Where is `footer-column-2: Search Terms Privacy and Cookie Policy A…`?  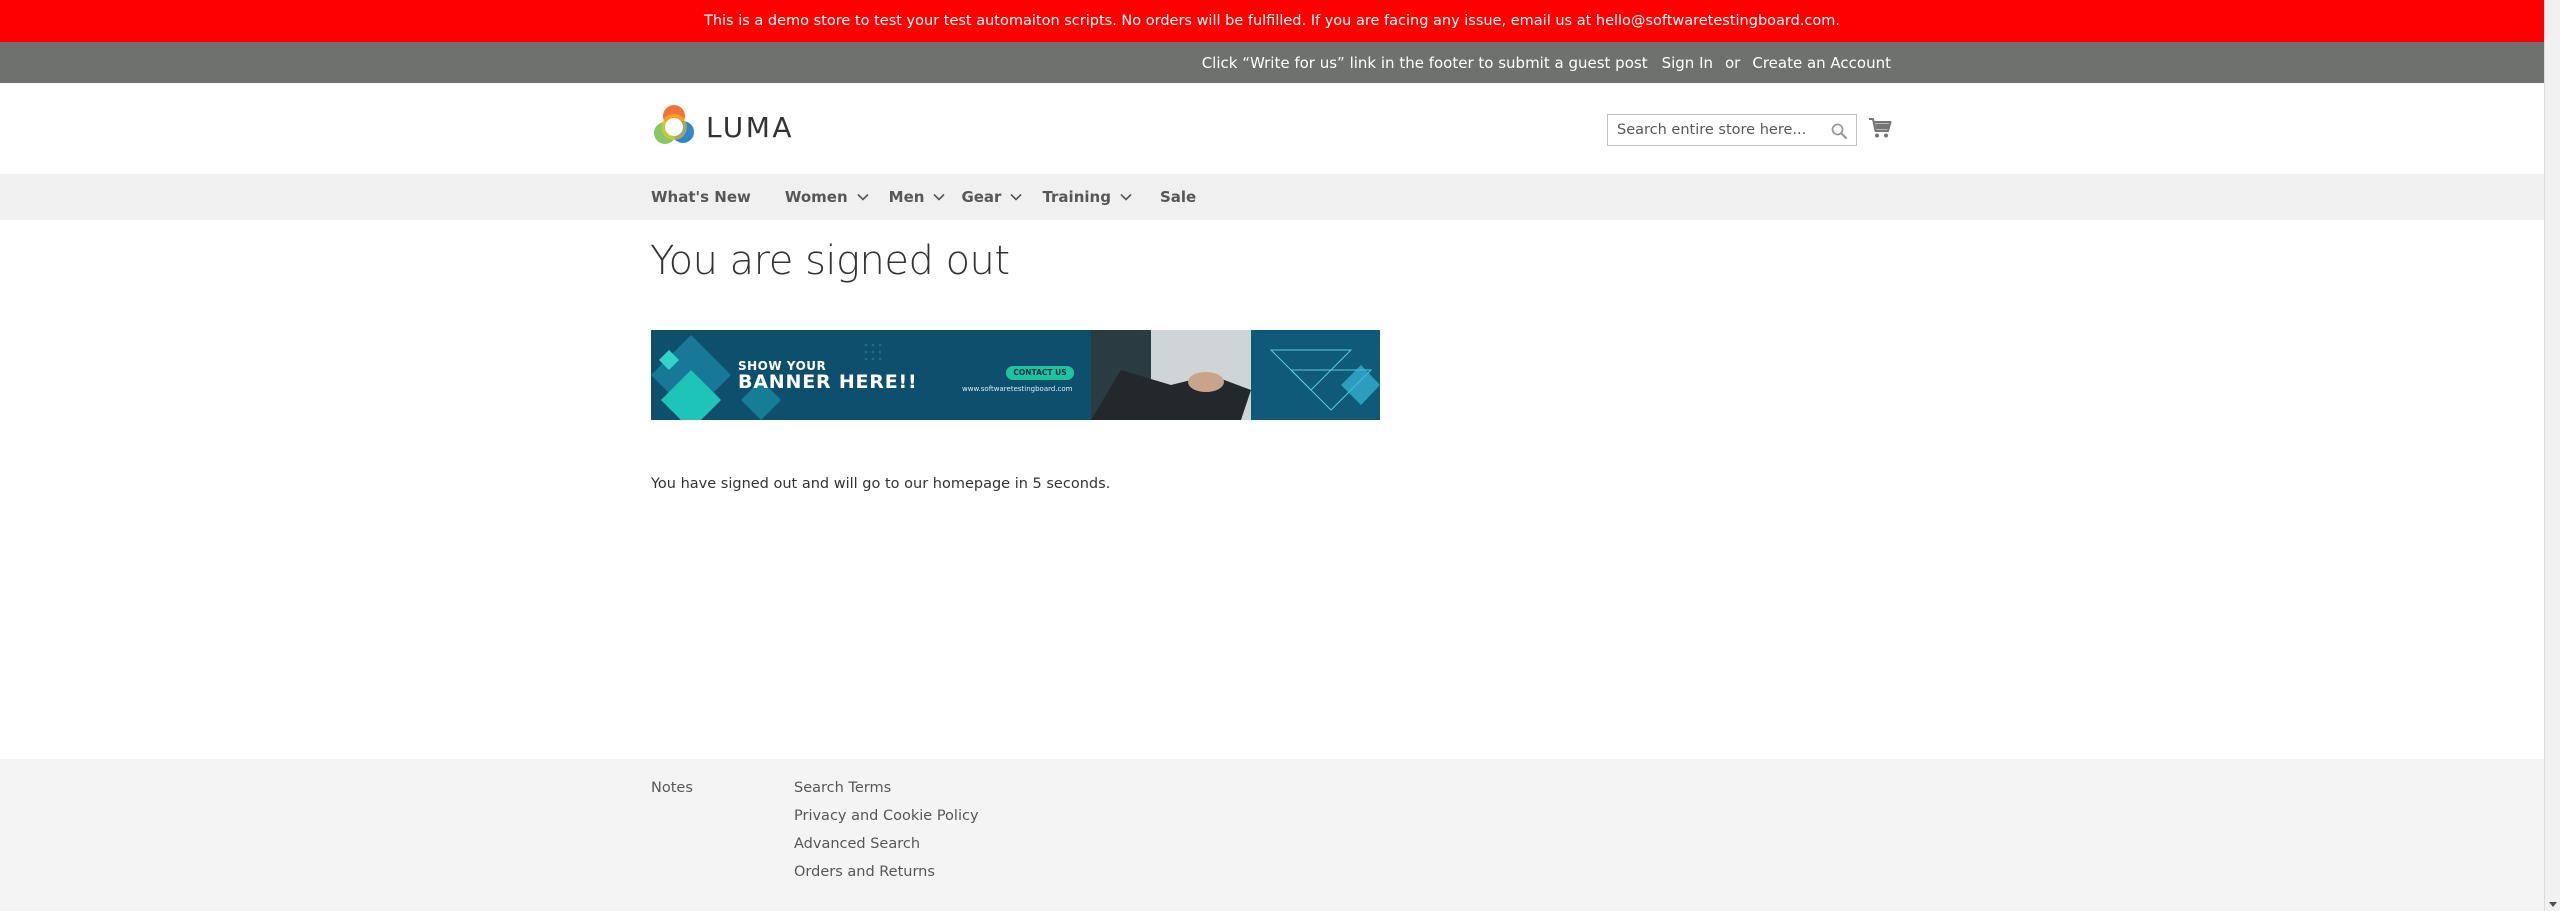 footer-column-2: Search Terms Privacy and Cookie Policy A… is located at coordinates (886, 835).